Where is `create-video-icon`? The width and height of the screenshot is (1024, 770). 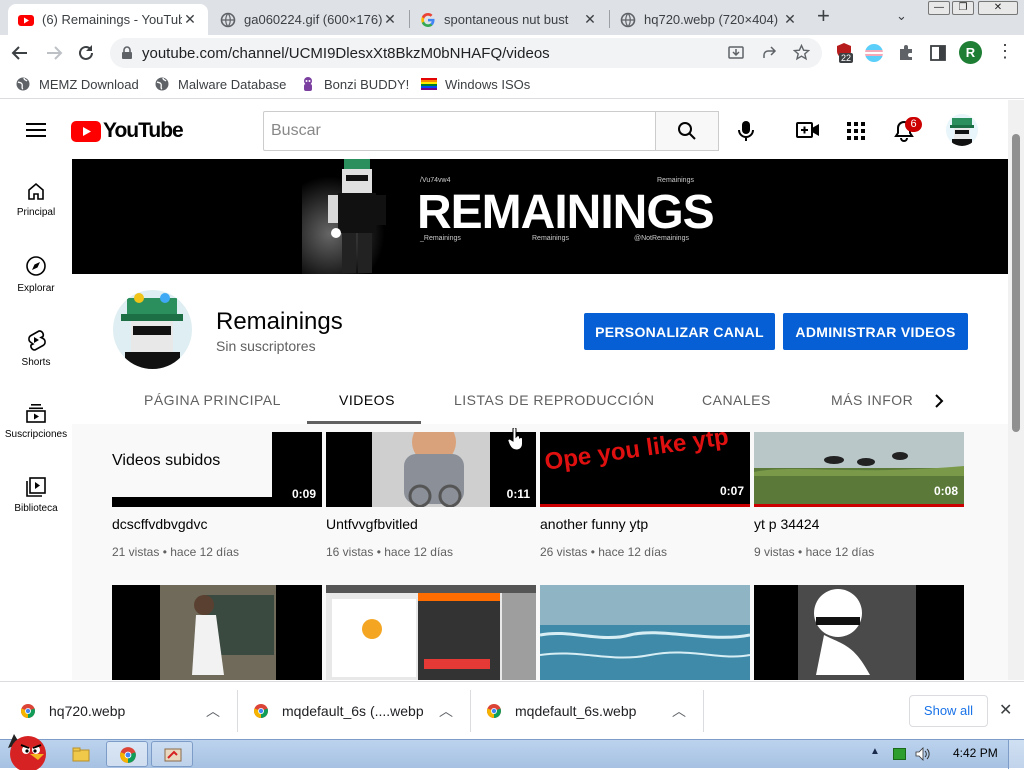
create-video-icon is located at coordinates (808, 130).